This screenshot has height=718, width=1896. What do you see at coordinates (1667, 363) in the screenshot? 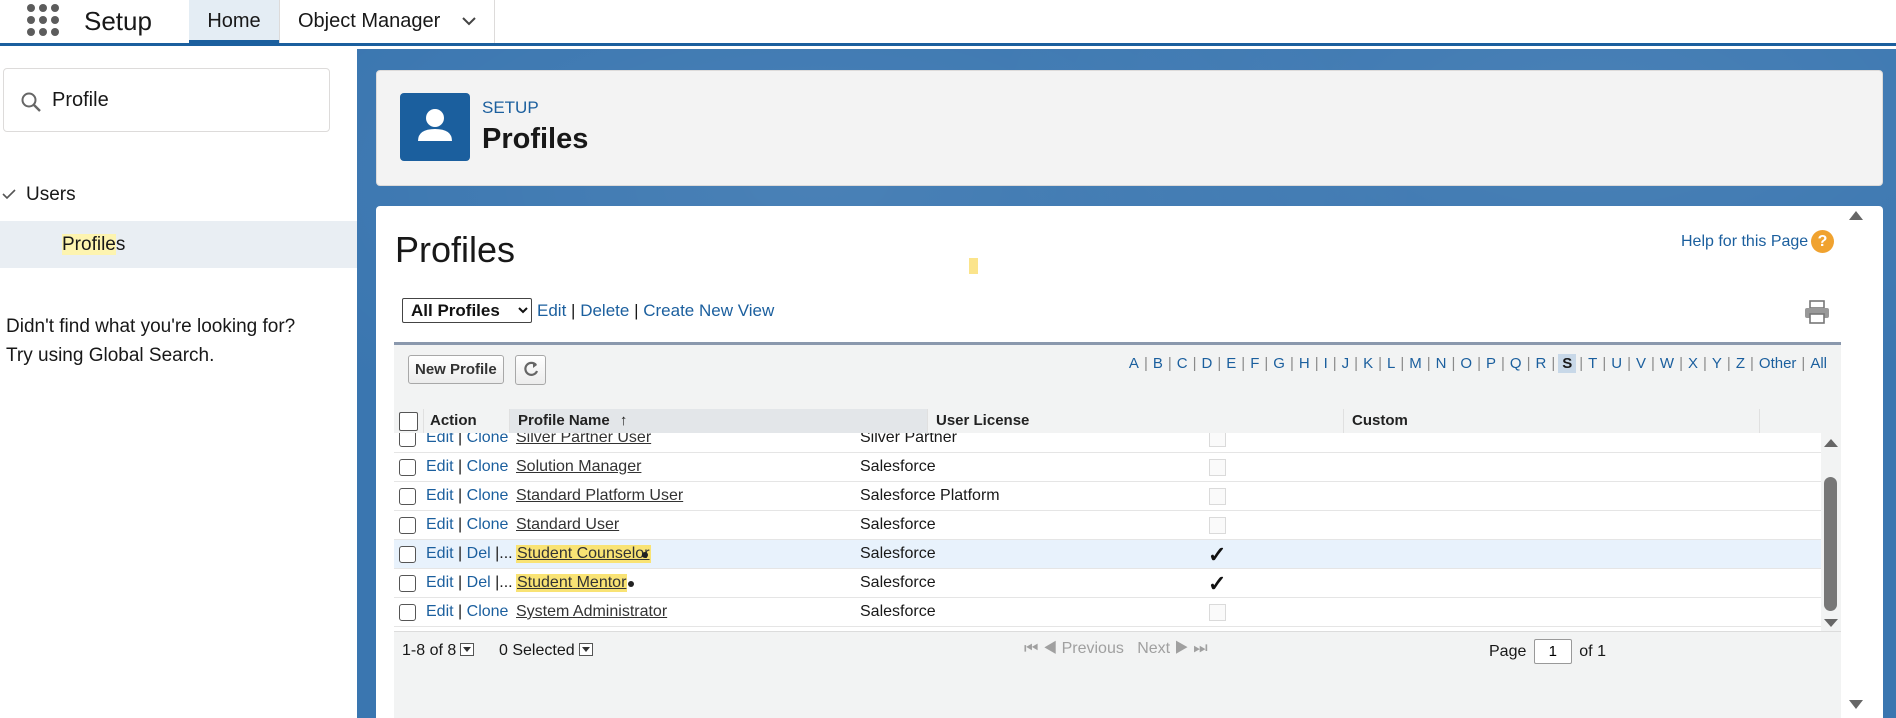
I see `alphabet-letter-w: W` at bounding box center [1667, 363].